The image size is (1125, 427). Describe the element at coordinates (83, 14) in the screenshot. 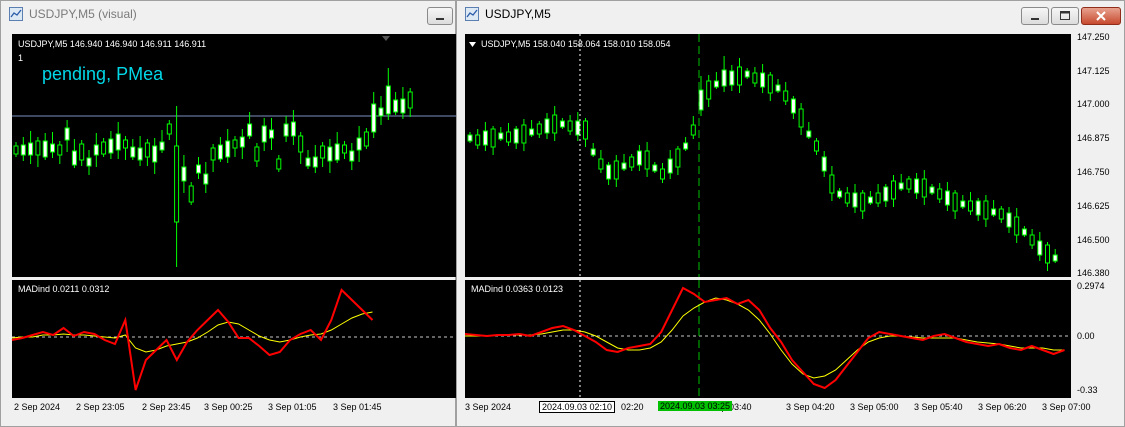

I see `window-title: USDJPY,M5 (visual)` at that location.